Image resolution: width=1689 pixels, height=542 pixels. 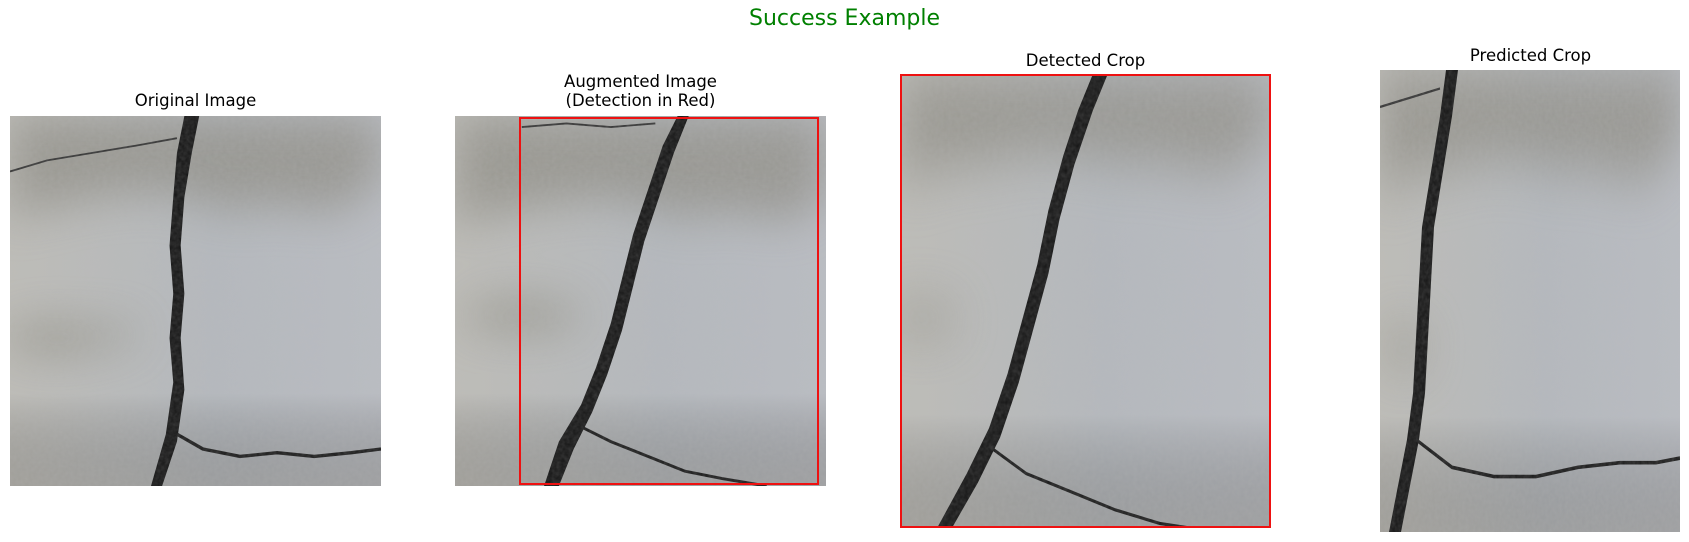 I want to click on panel-title-line: Detected Crop, so click(x=1085, y=60).